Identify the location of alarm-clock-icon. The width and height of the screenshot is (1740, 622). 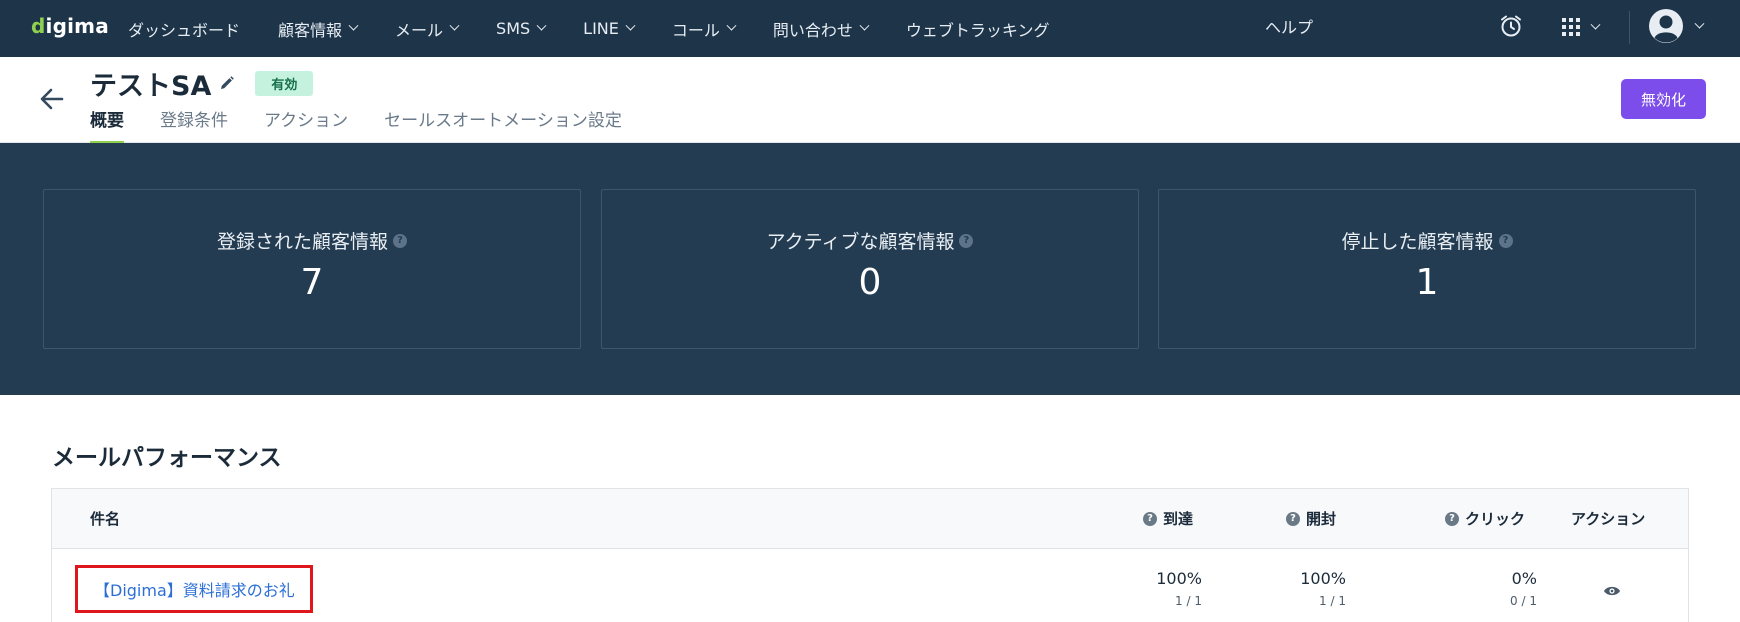
(1511, 26).